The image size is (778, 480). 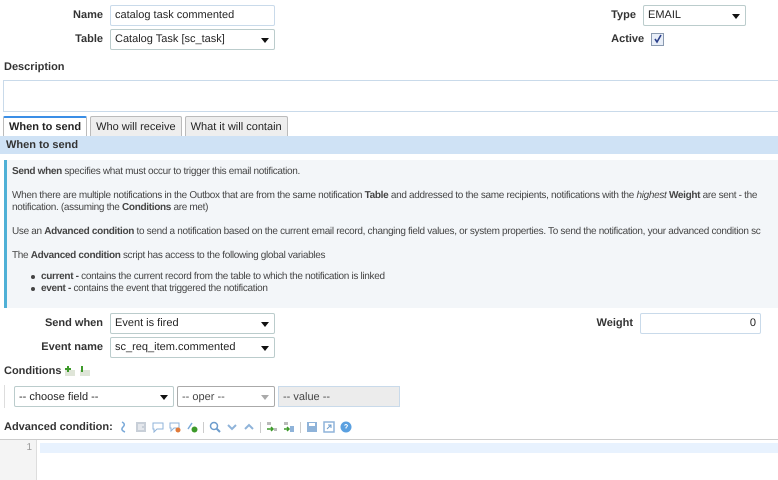 I want to click on info-paragraph: Send when specifies what must occur to trigger this email notification., so click(x=156, y=172).